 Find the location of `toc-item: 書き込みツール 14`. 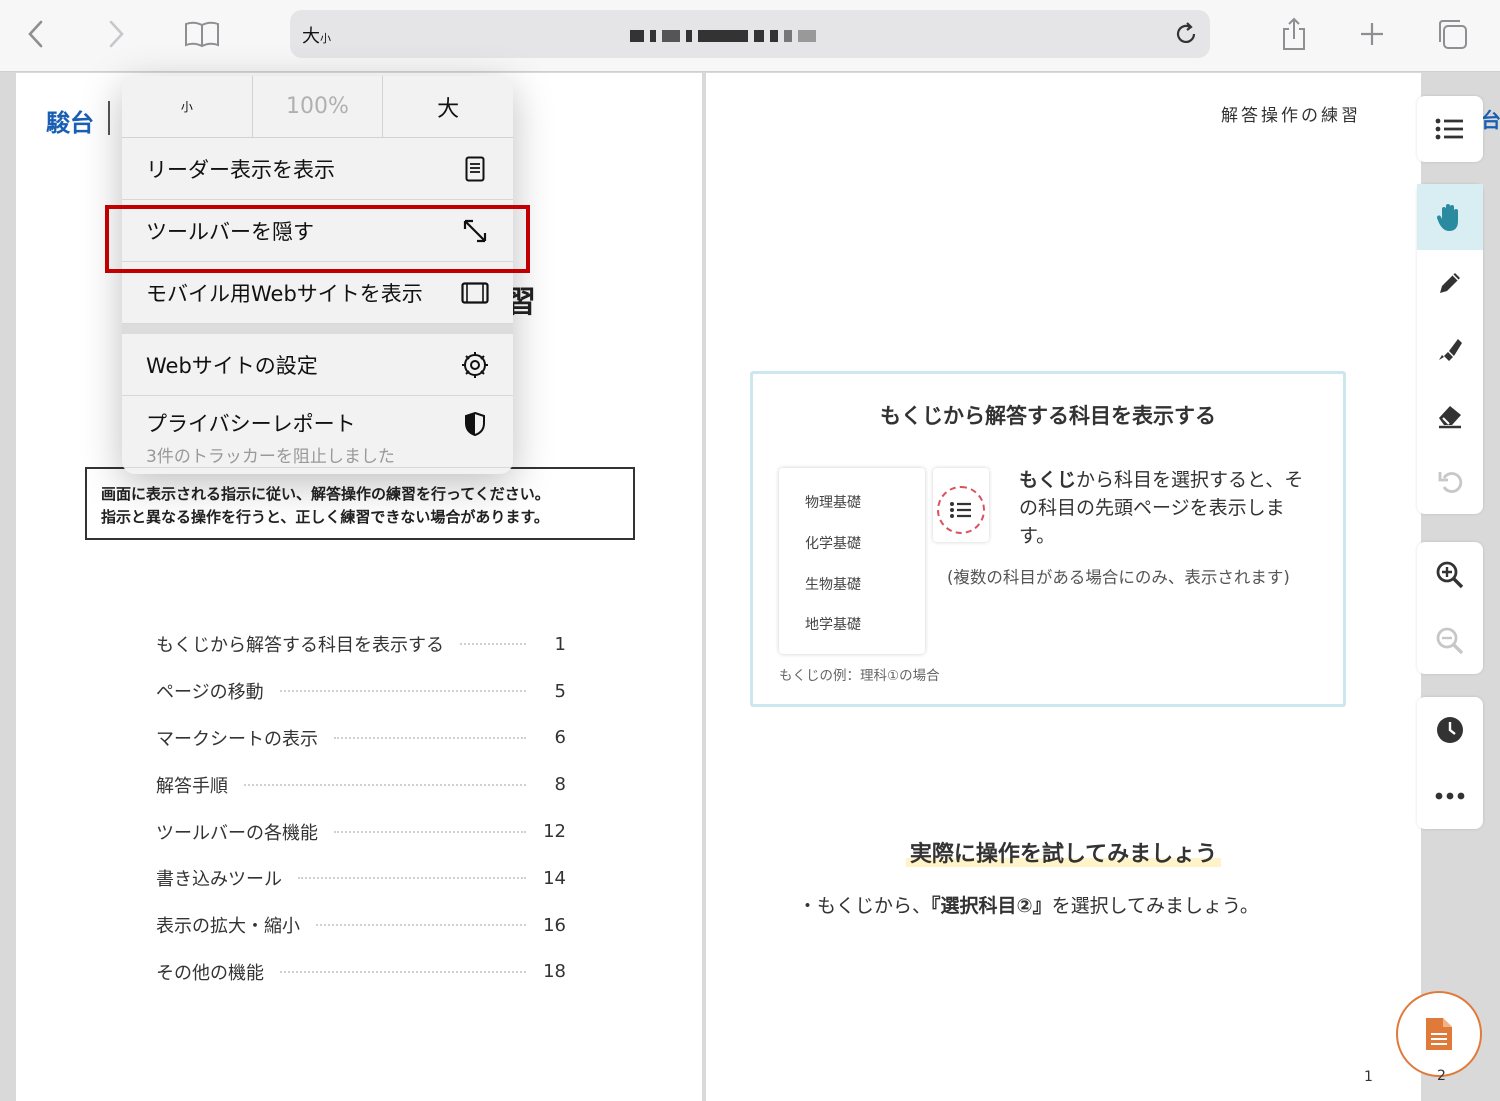

toc-item: 書き込みツール 14 is located at coordinates (361, 878).